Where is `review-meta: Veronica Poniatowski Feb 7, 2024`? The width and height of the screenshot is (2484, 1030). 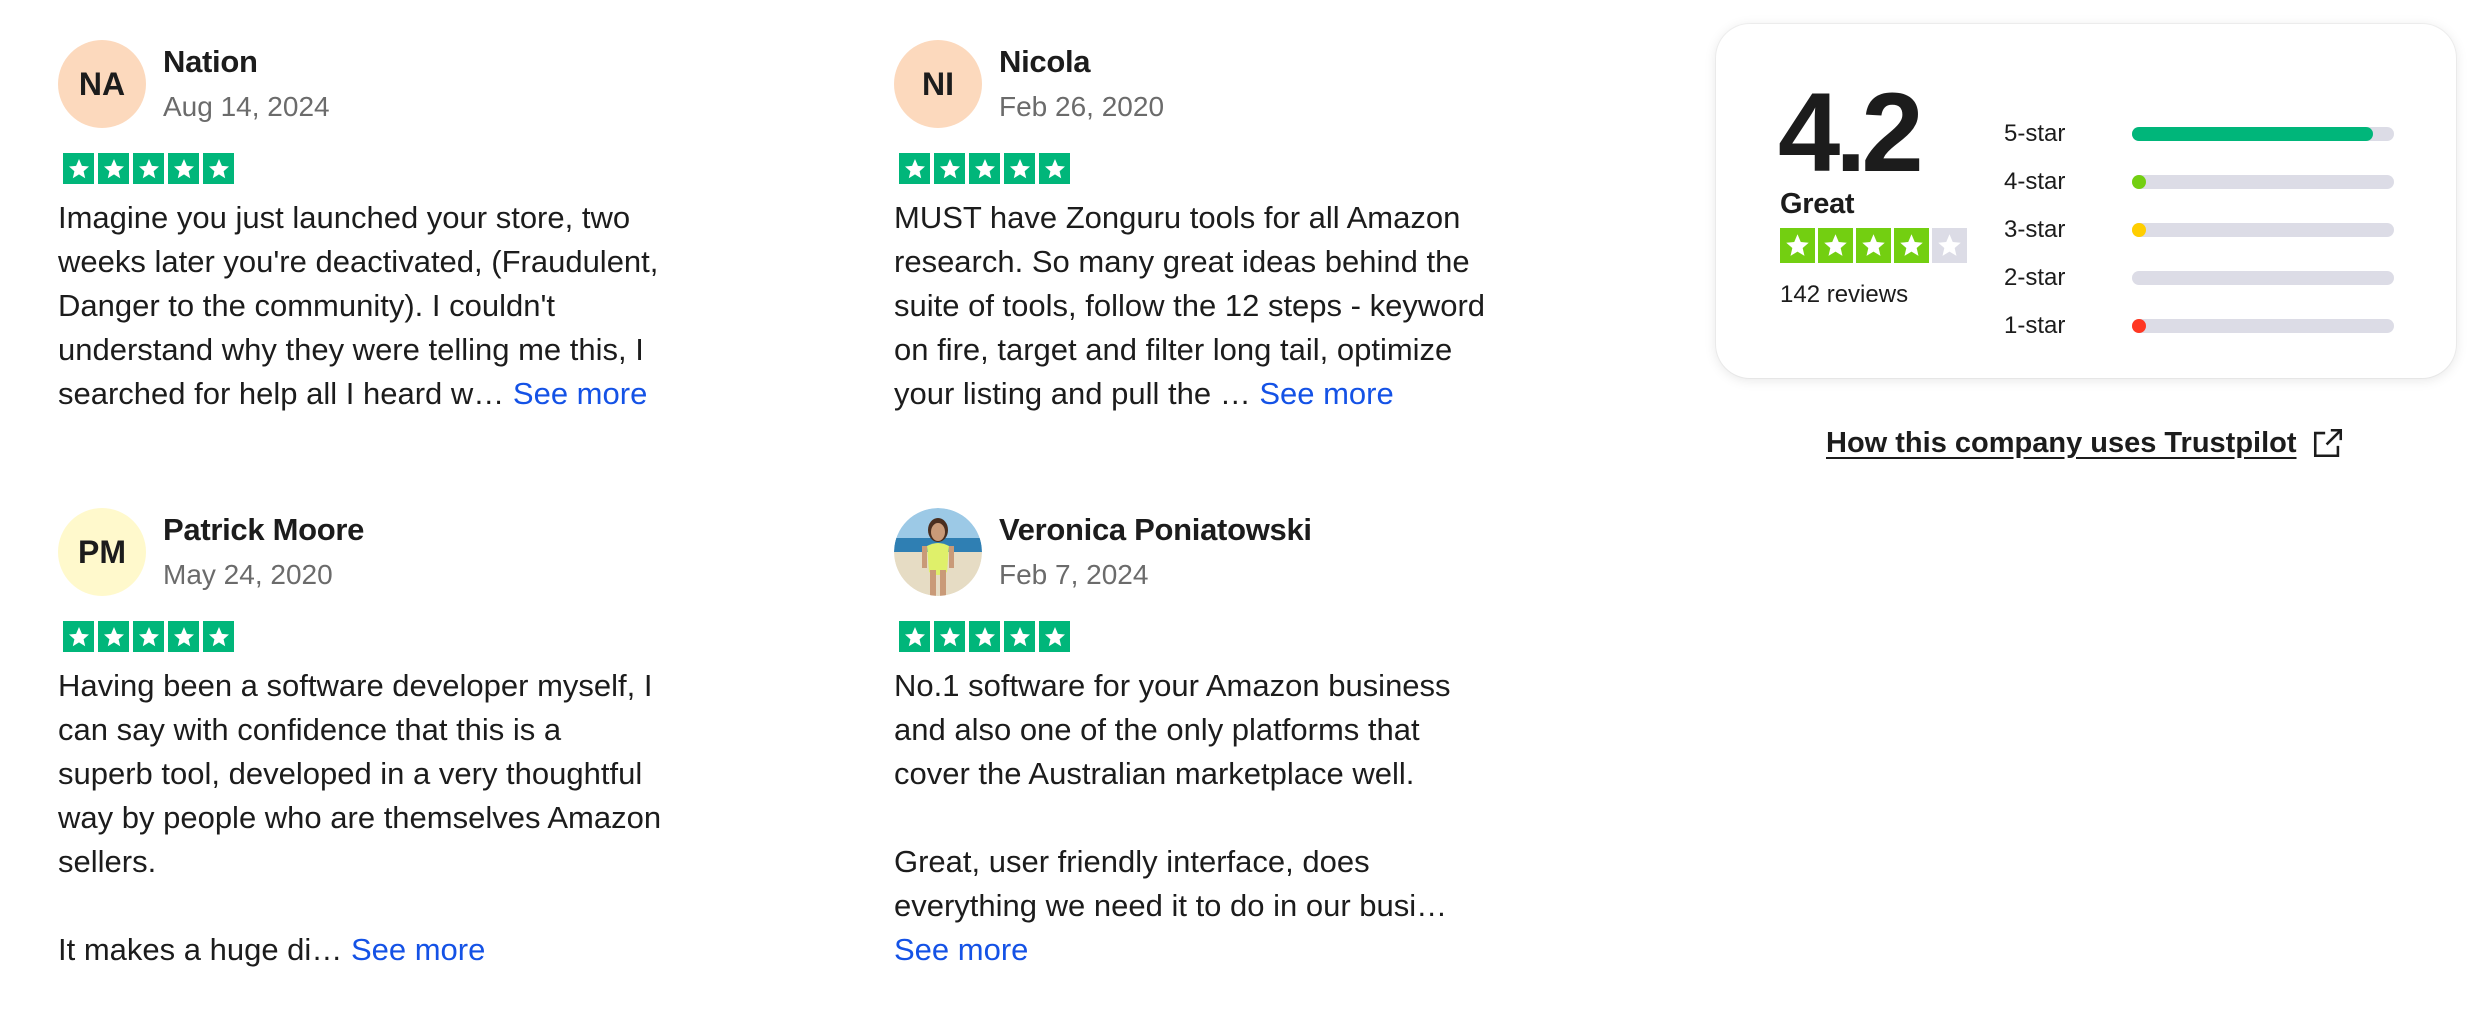
review-meta: Veronica Poniatowski Feb 7, 2024 is located at coordinates (1155, 551).